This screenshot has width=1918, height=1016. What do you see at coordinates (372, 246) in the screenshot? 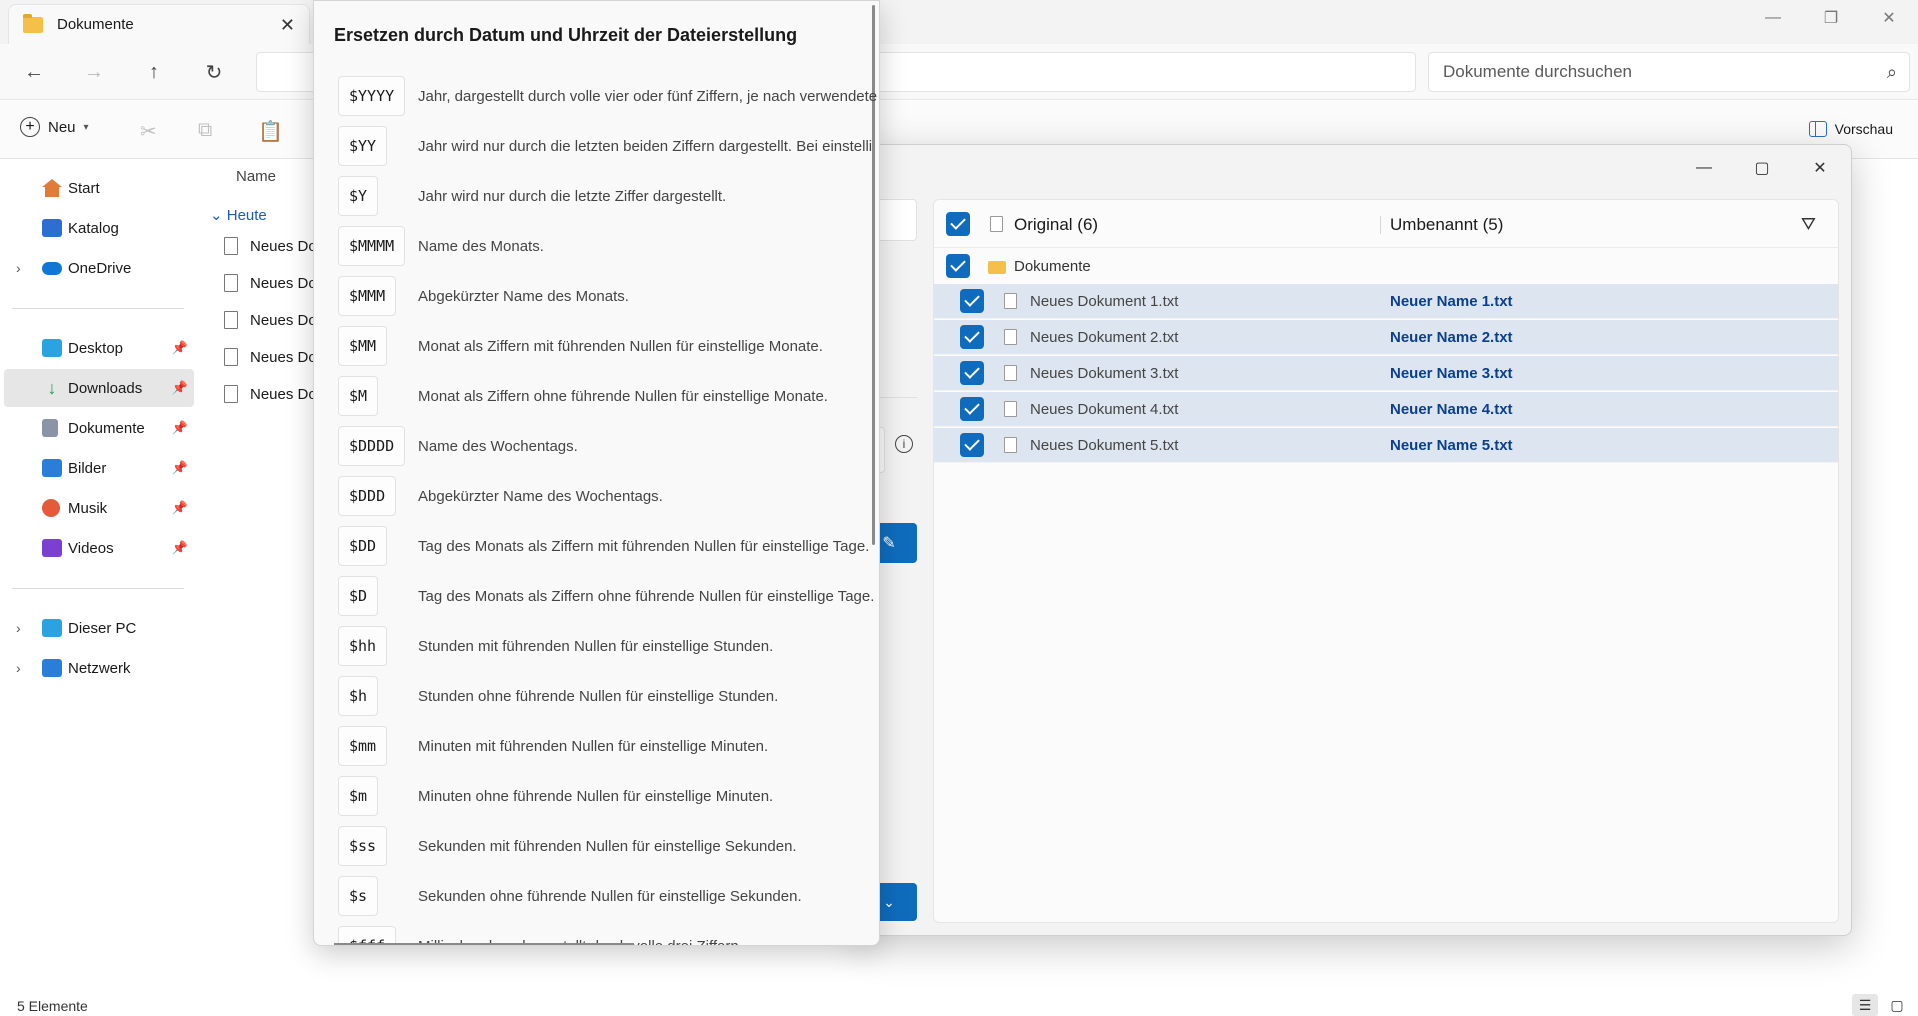
I see `token-chip: $MMMM` at bounding box center [372, 246].